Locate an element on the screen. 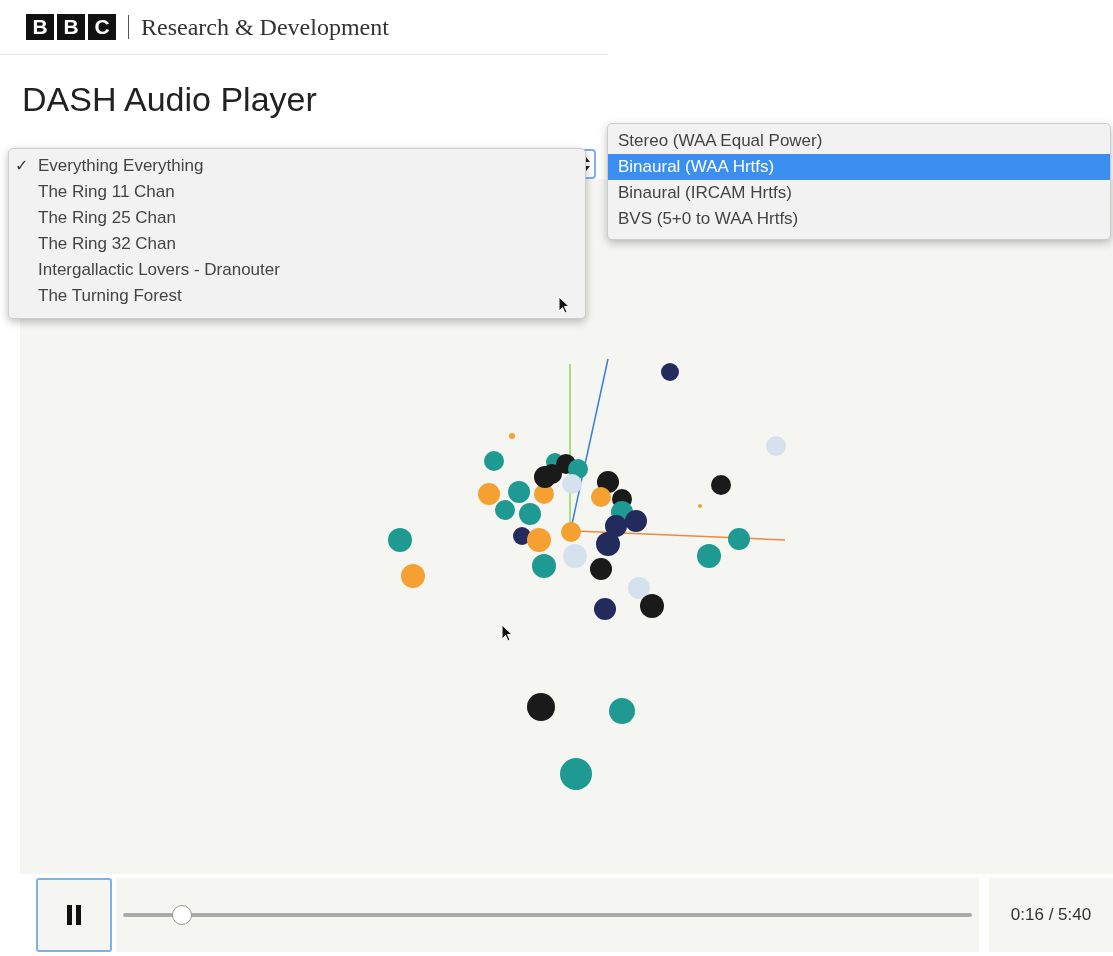 The image size is (1113, 956). menu-item: ✓ Everything Everything is located at coordinates (297, 166).